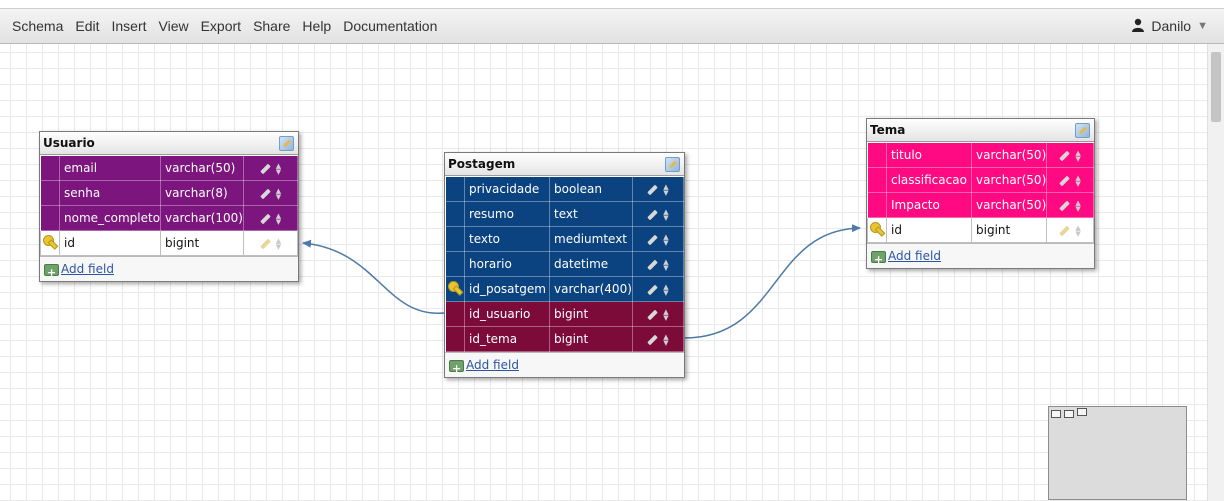 This screenshot has width=1224, height=501. I want to click on field-row-id-tema: id_tema bigint ▲ ▼, so click(564, 339).